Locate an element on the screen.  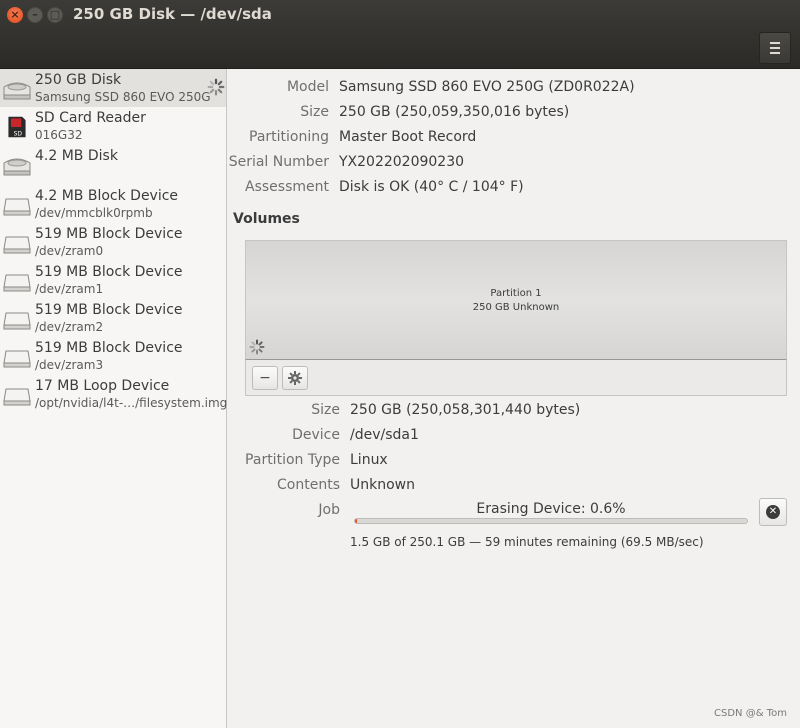
sidebar-device-item: 250 GB Disk Samsung SSD 860 EVO 250G is located at coordinates (113, 88).